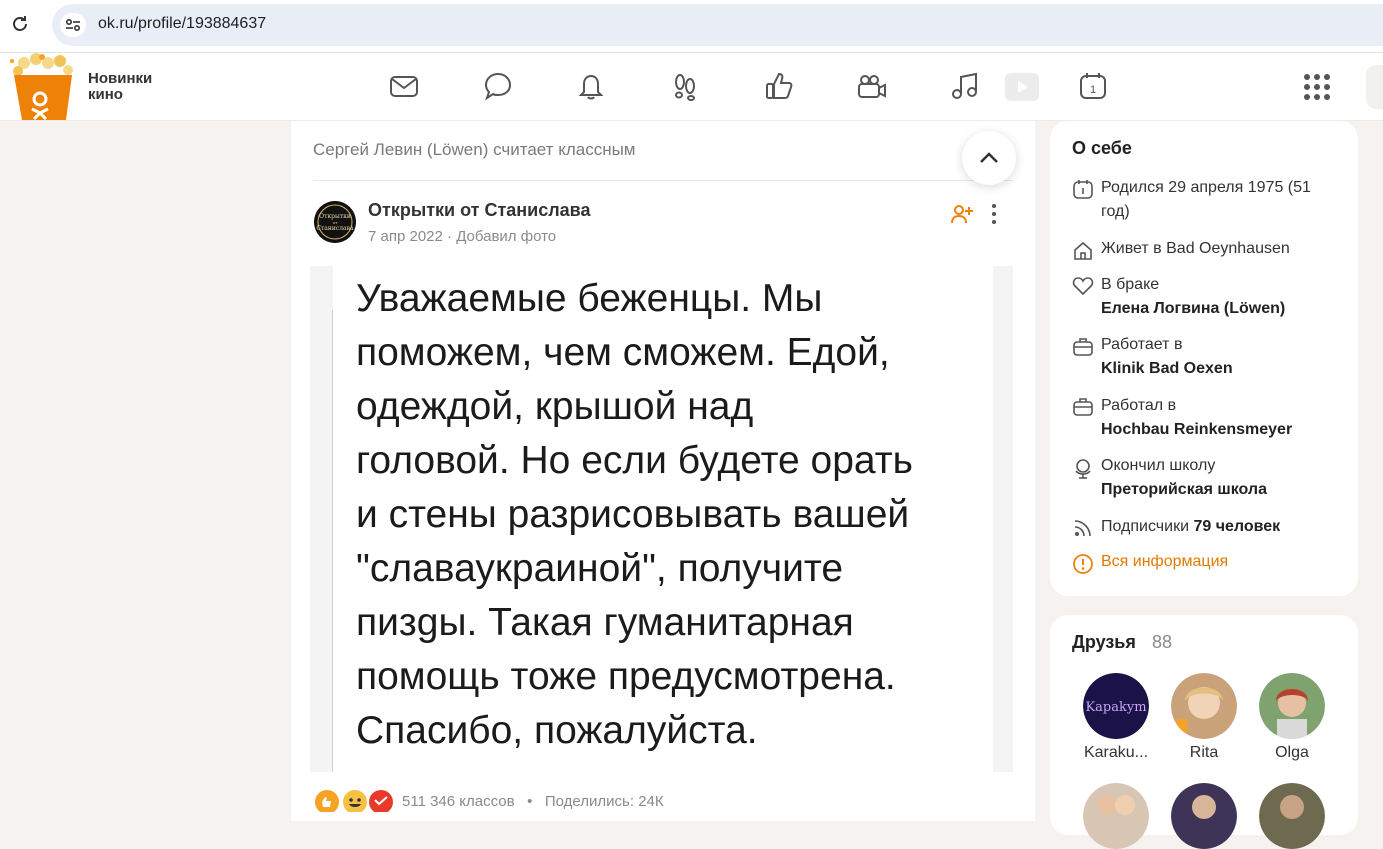 Image resolution: width=1383 pixels, height=849 pixels. Describe the element at coordinates (73, 25) in the screenshot. I see `site-settings-icon` at that location.